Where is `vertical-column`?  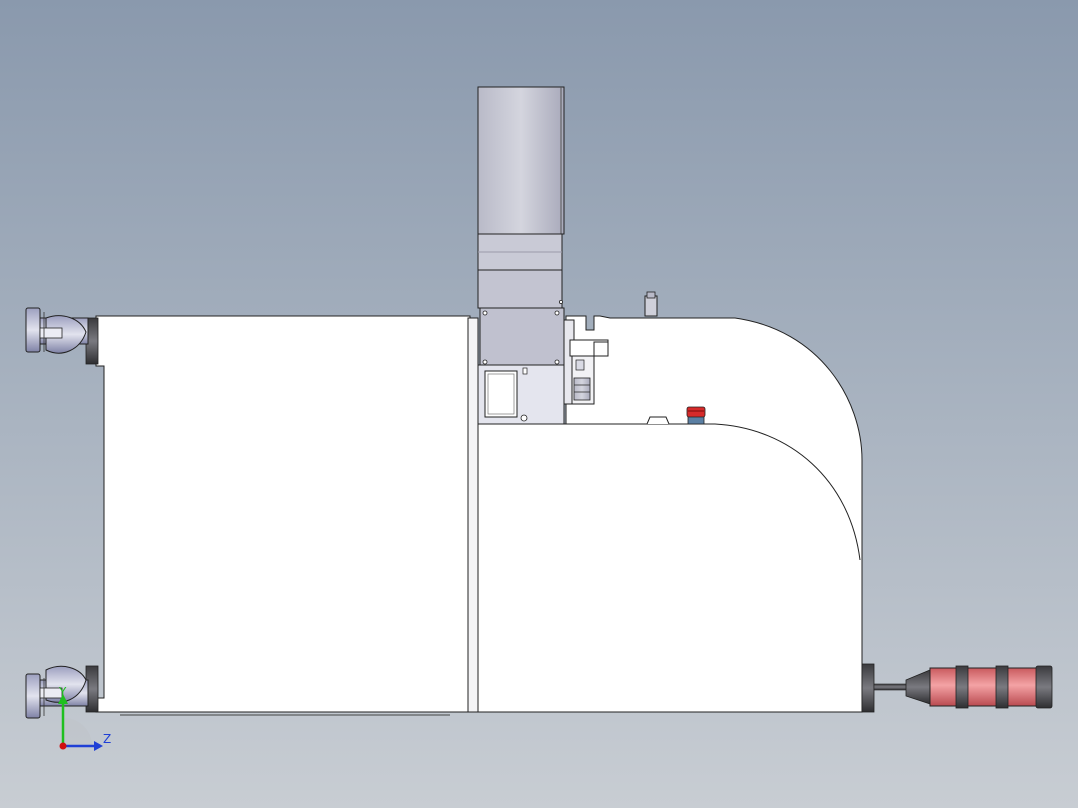
vertical-column is located at coordinates (521, 255).